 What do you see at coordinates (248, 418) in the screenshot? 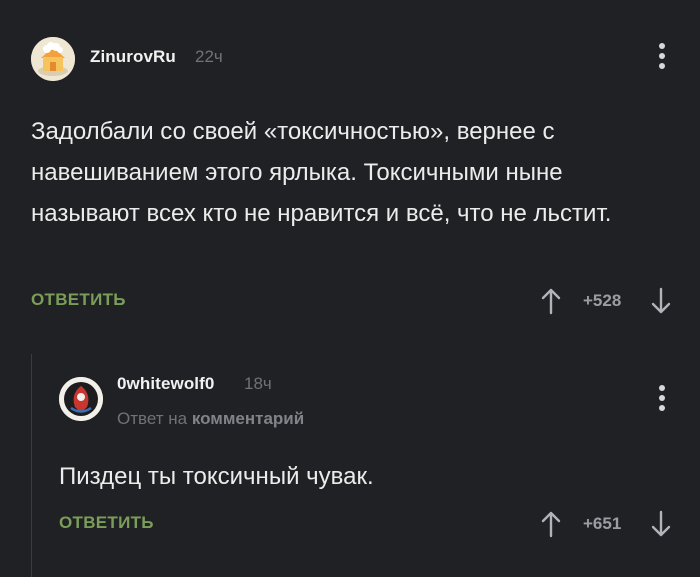
I see `reply-to-link: комментарий` at bounding box center [248, 418].